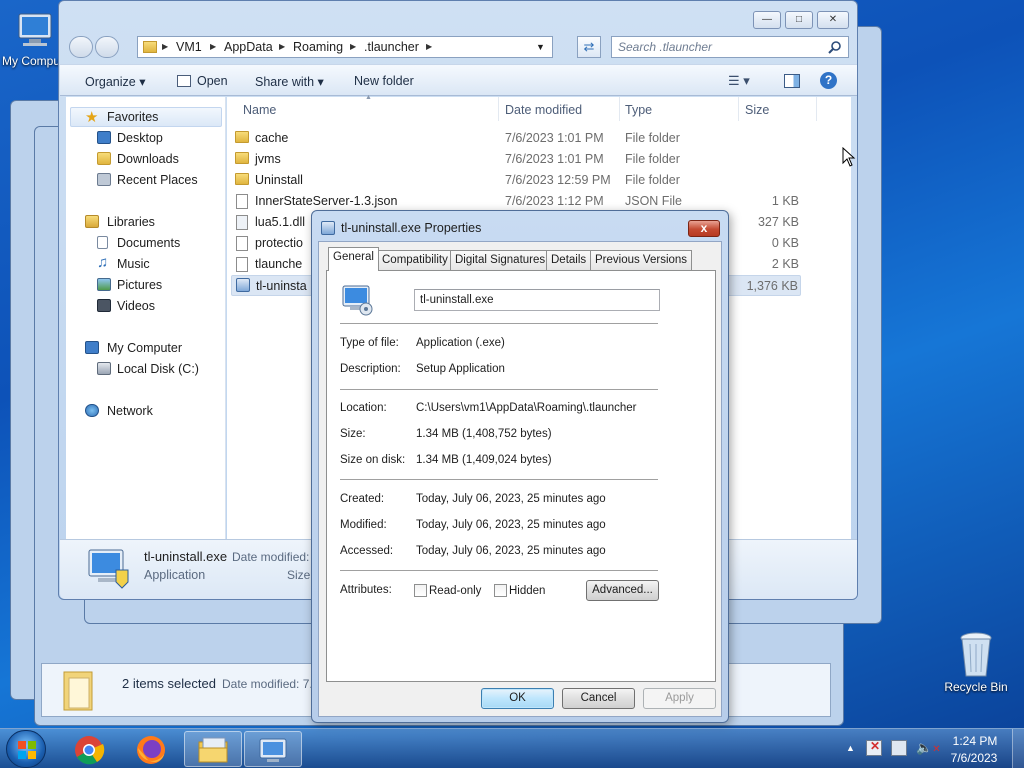 This screenshot has width=1024, height=768. I want to click on nav-pictures: Pictures, so click(139, 285).